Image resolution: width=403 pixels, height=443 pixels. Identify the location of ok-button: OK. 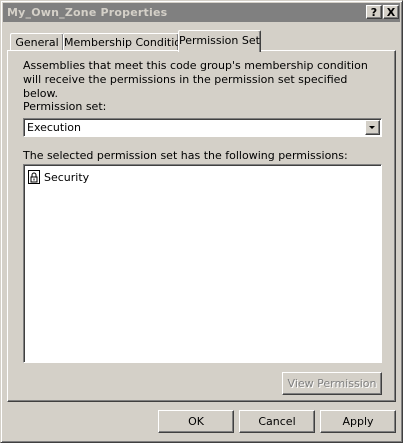
(196, 421).